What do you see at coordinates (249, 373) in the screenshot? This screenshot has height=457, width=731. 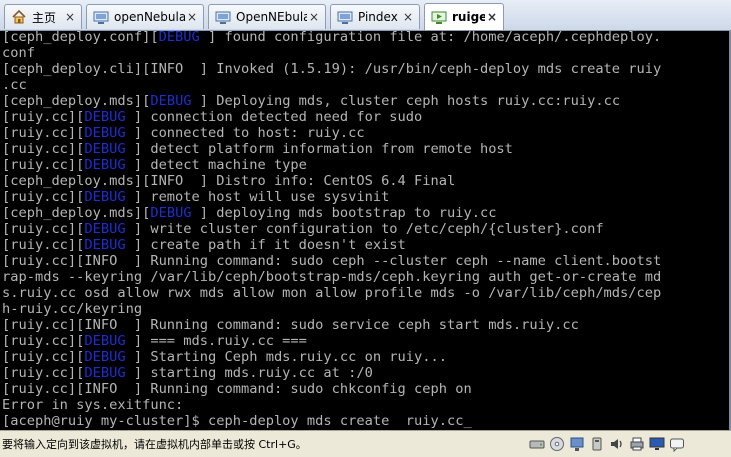 I see `log-text: ] starting mds.ruiy.cc at :/0` at bounding box center [249, 373].